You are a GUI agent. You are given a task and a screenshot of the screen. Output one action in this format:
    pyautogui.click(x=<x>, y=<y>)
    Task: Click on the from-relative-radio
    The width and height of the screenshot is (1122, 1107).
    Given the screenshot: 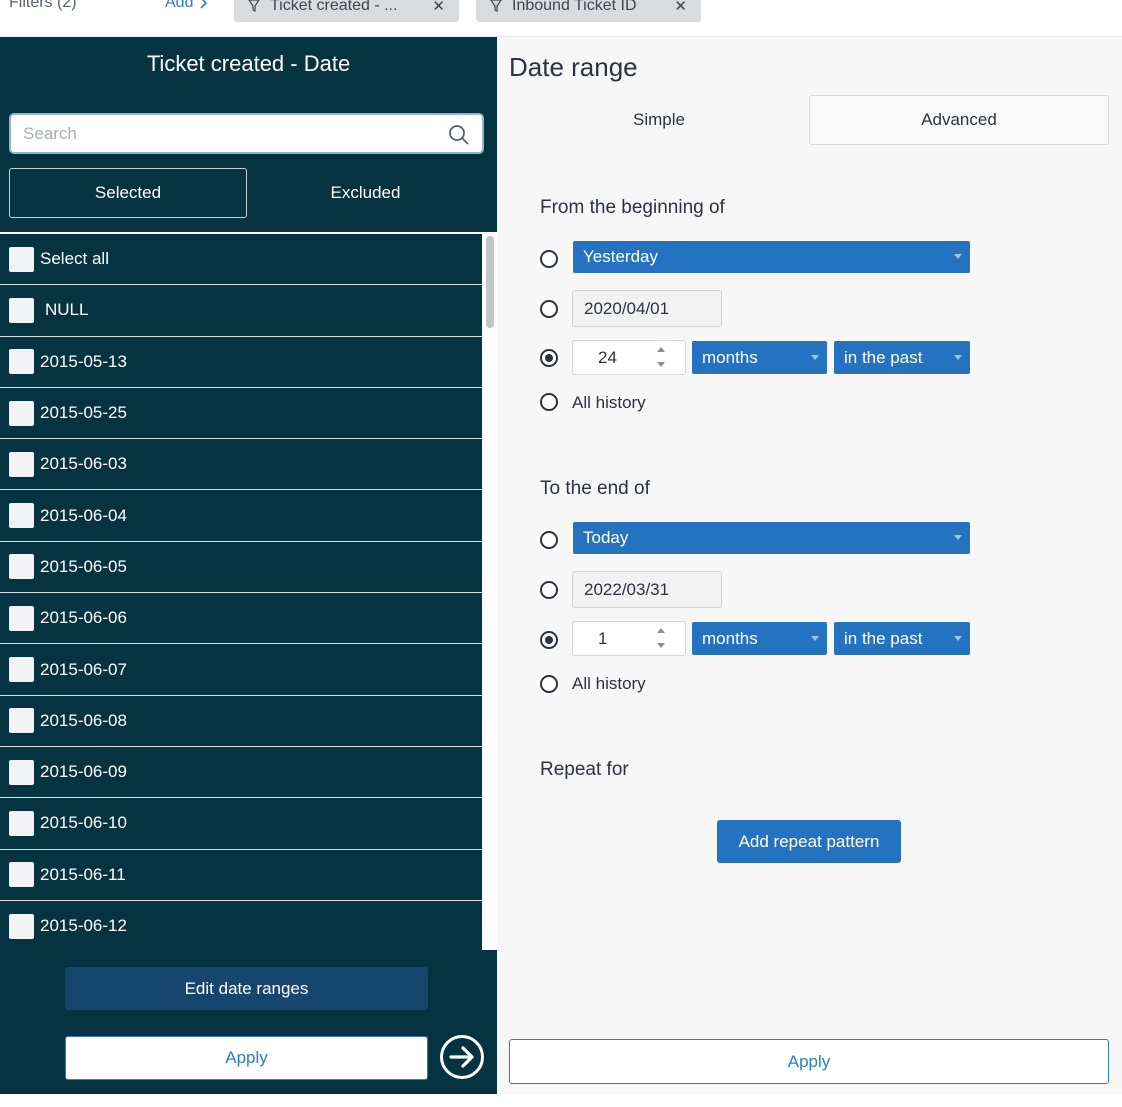 What is the action you would take?
    pyautogui.click(x=549, y=358)
    